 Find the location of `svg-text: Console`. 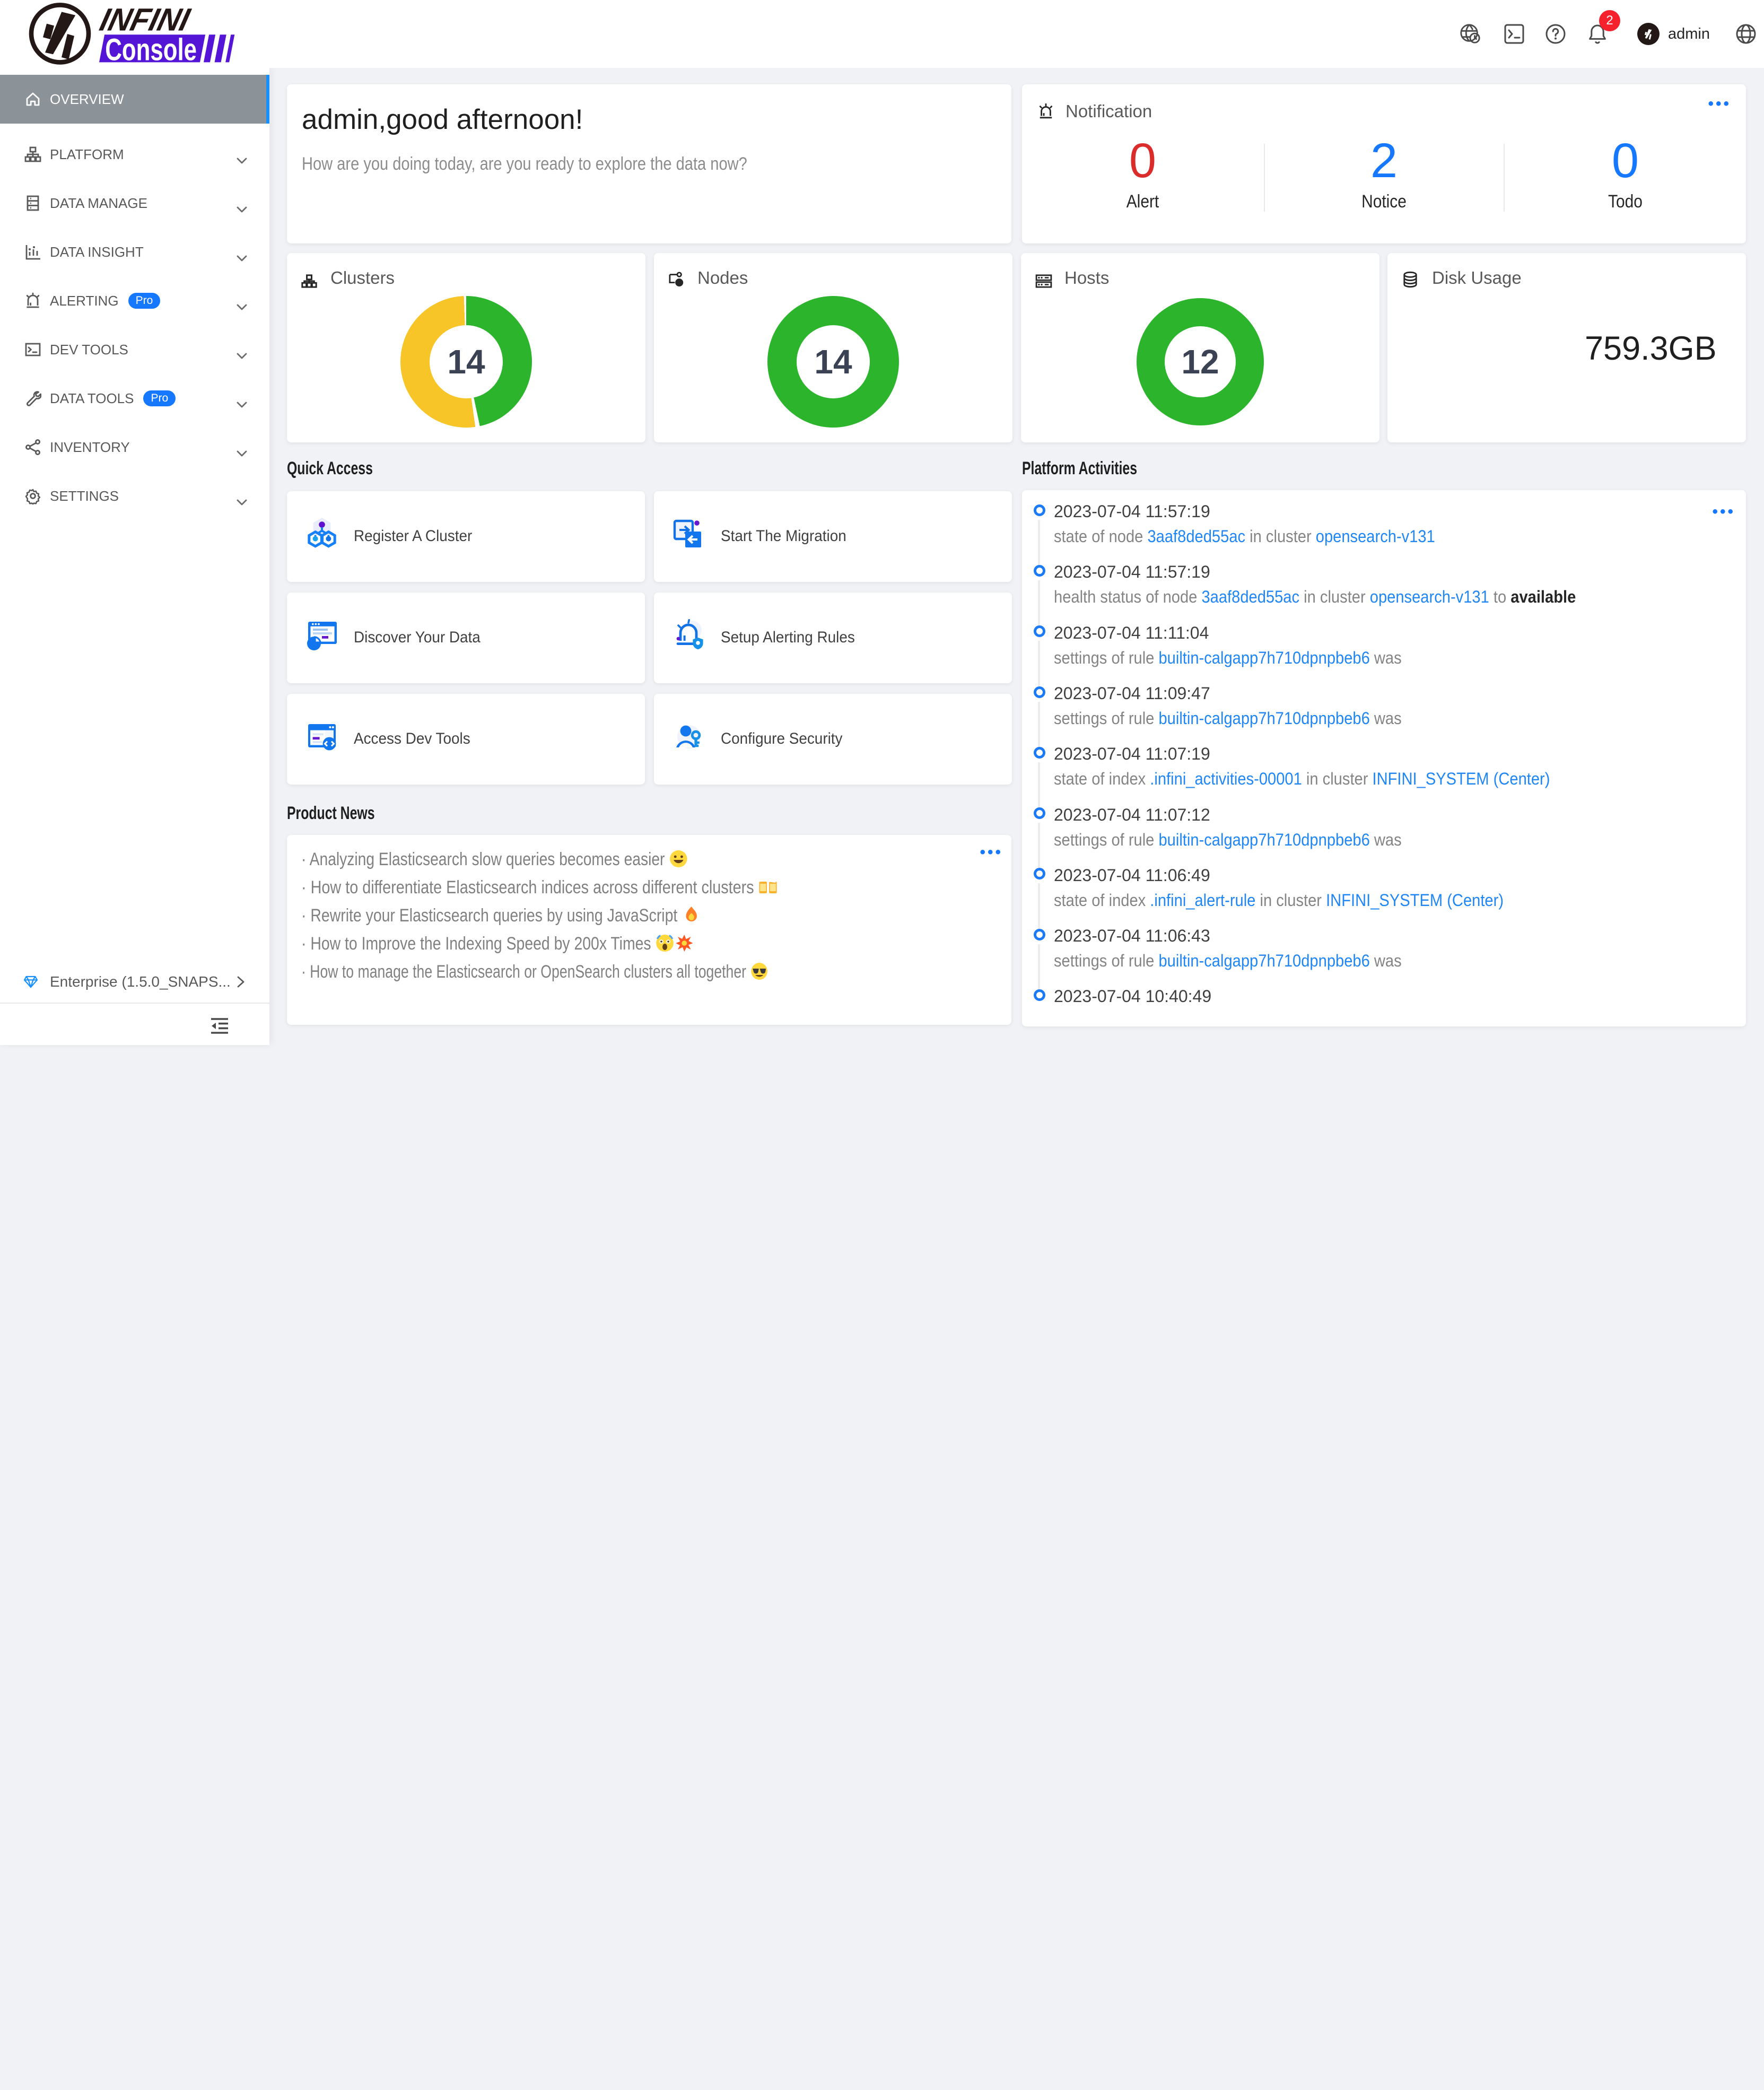

svg-text: Console is located at coordinates (151, 49).